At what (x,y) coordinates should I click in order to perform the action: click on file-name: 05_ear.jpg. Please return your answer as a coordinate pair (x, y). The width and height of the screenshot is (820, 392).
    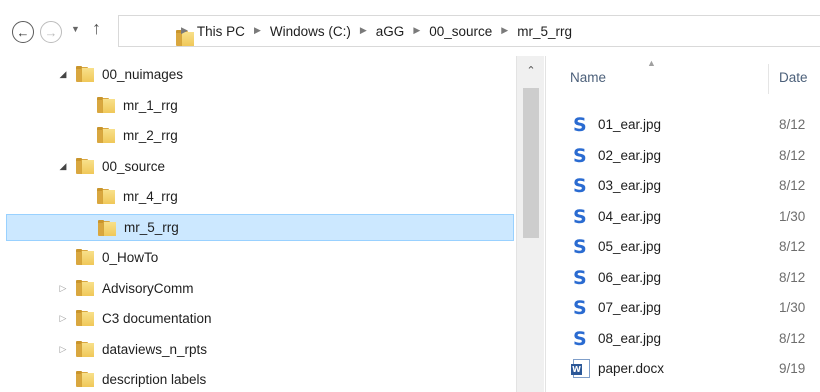
    Looking at the image, I should click on (630, 246).